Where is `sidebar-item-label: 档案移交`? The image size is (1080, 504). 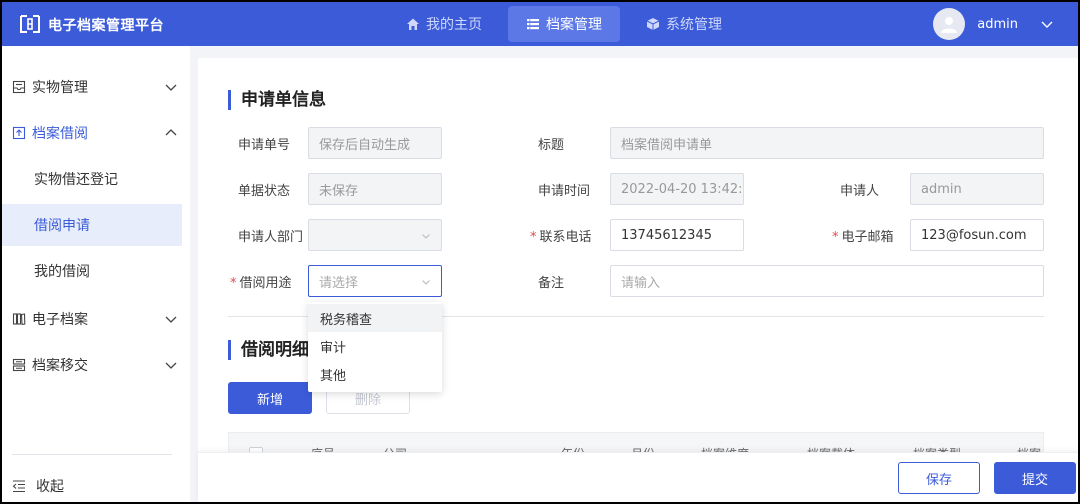 sidebar-item-label: 档案移交 is located at coordinates (60, 366).